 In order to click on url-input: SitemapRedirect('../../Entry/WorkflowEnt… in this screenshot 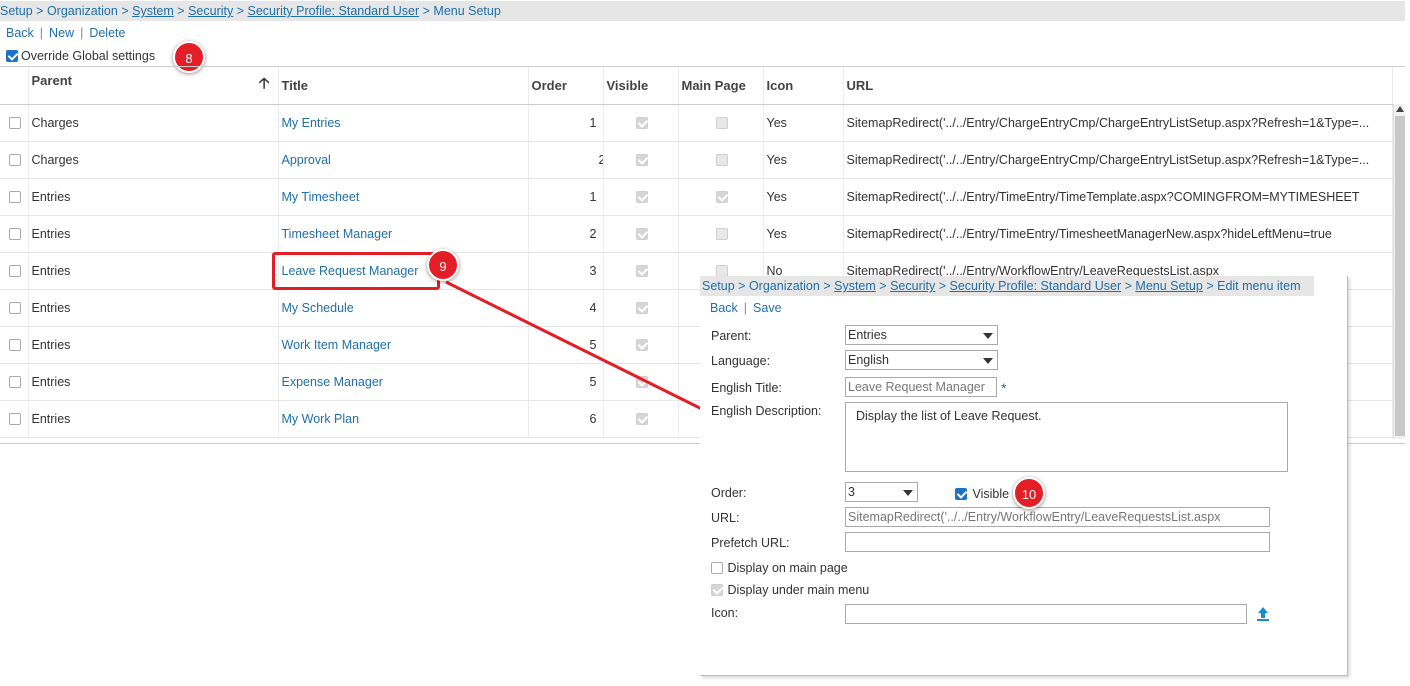, I will do `click(1057, 517)`.